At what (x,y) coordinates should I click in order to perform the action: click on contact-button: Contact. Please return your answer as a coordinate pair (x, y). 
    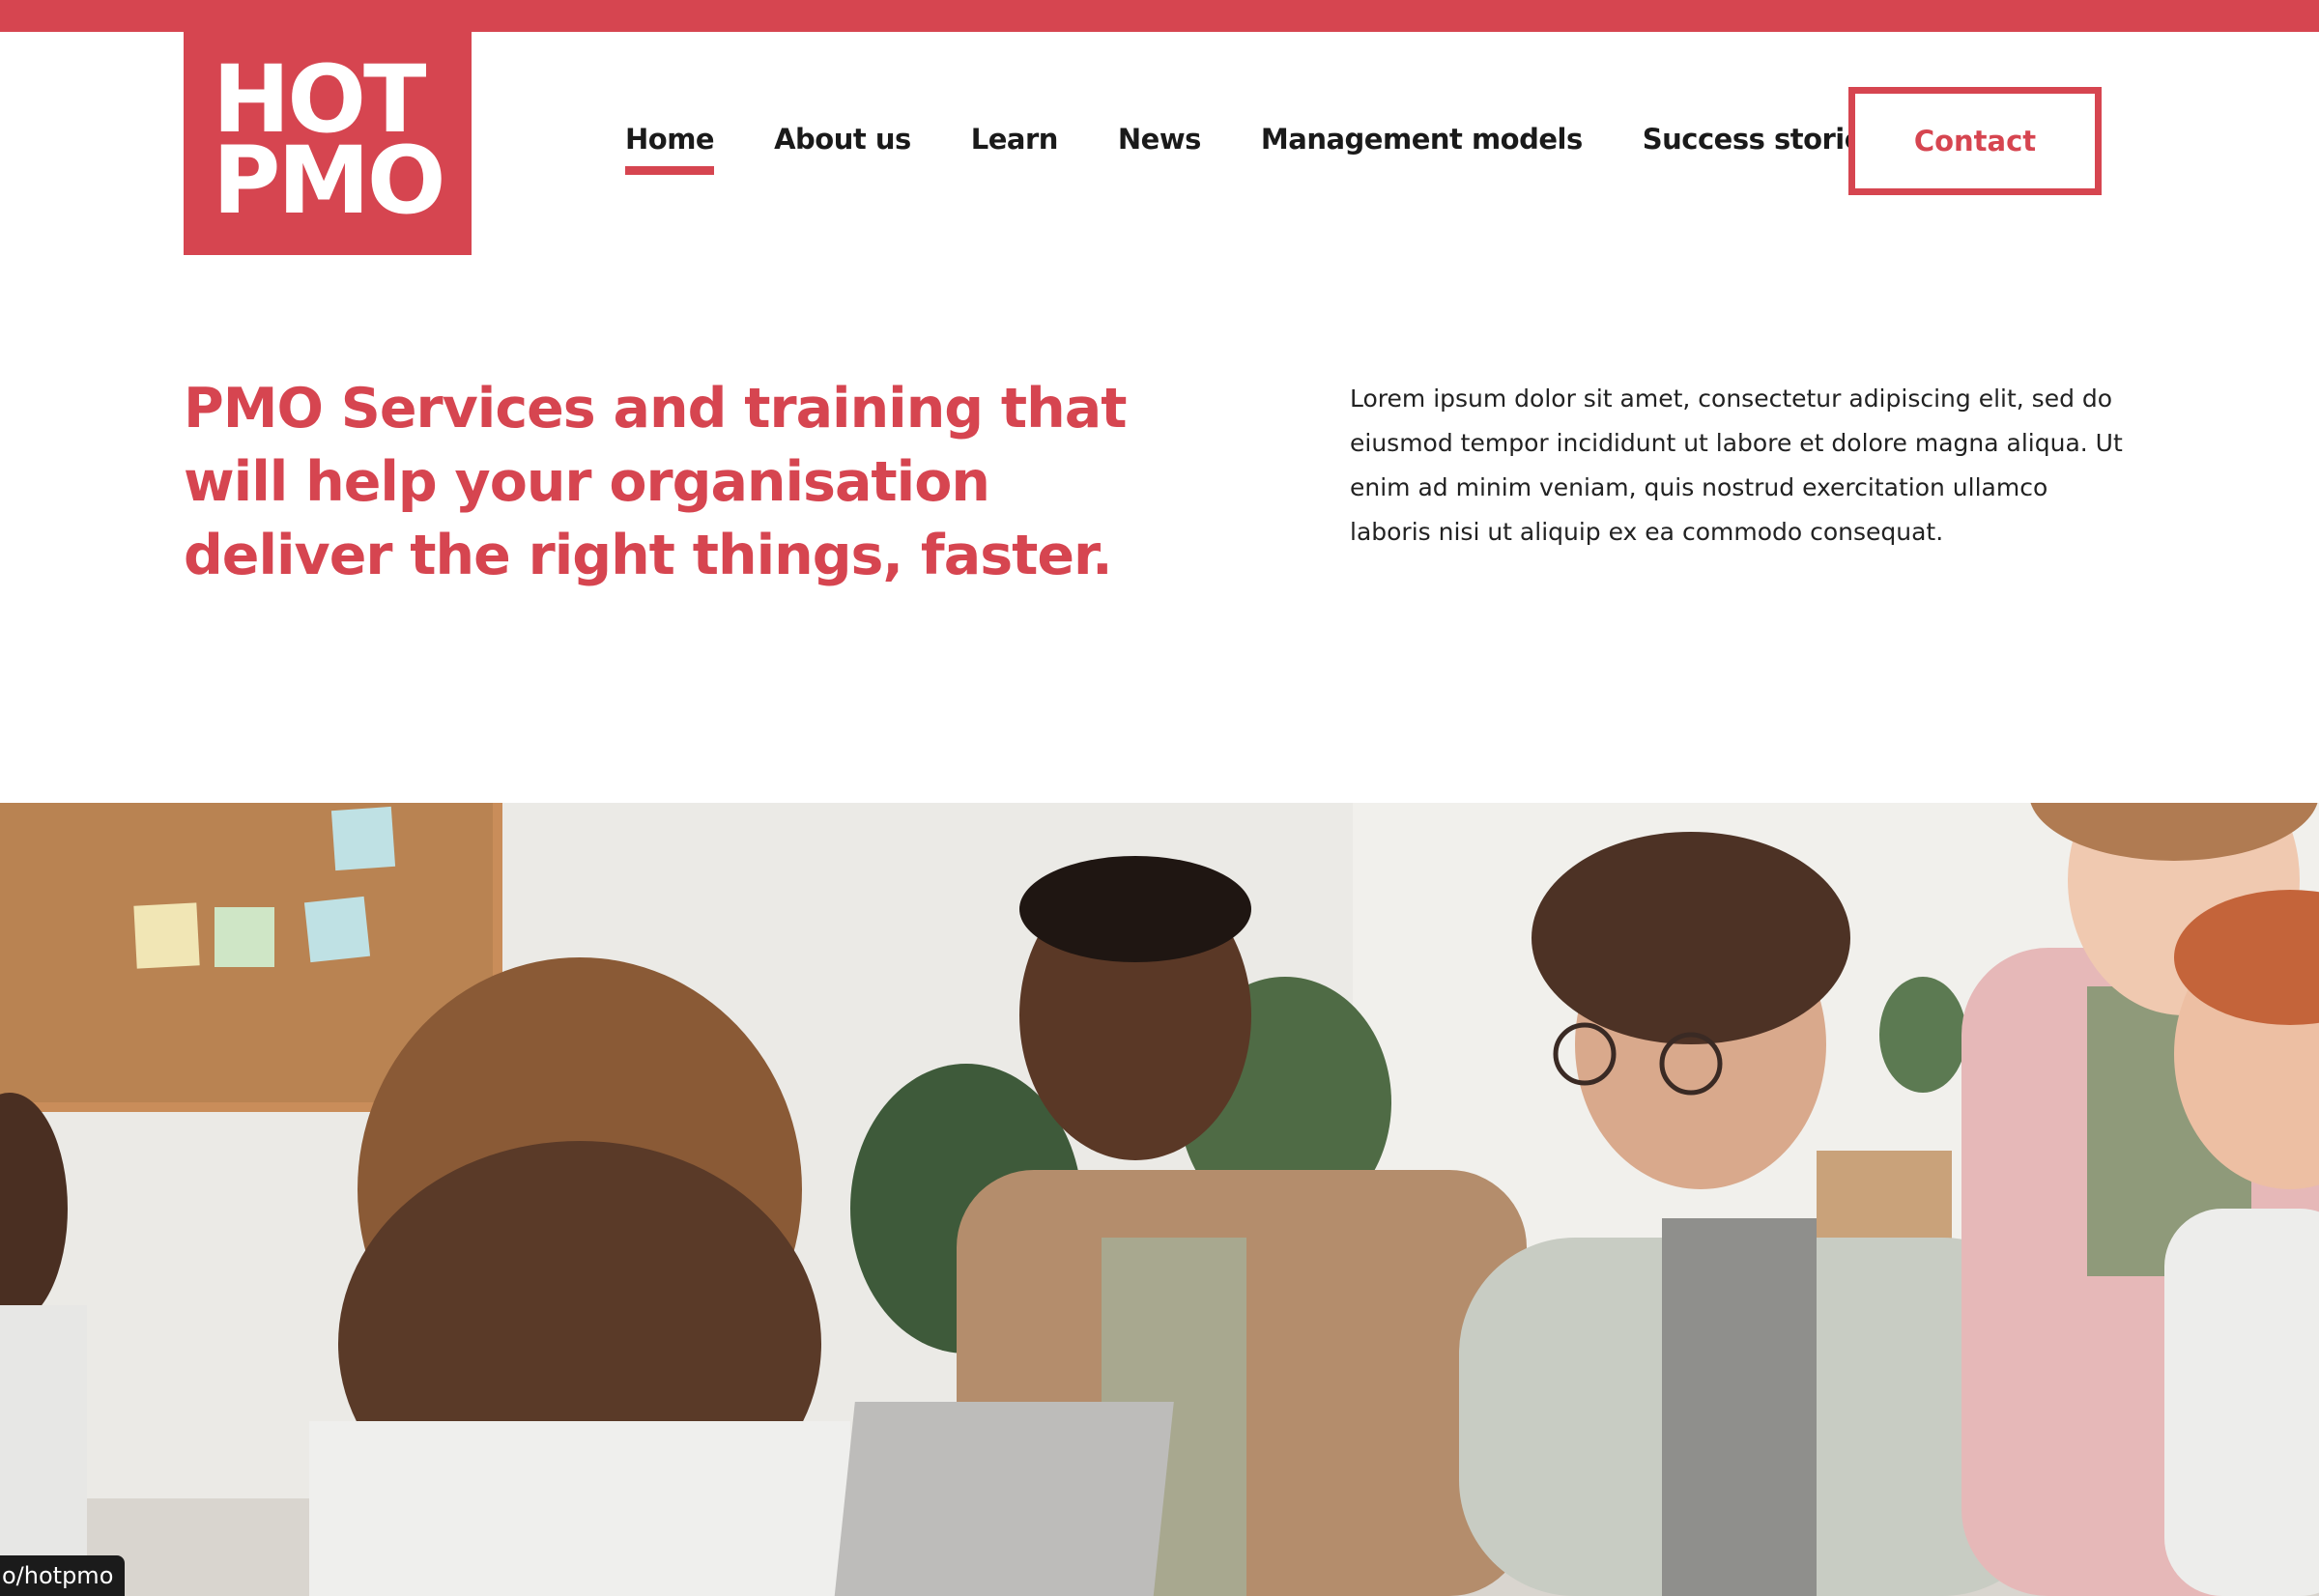
    Looking at the image, I should click on (1975, 141).